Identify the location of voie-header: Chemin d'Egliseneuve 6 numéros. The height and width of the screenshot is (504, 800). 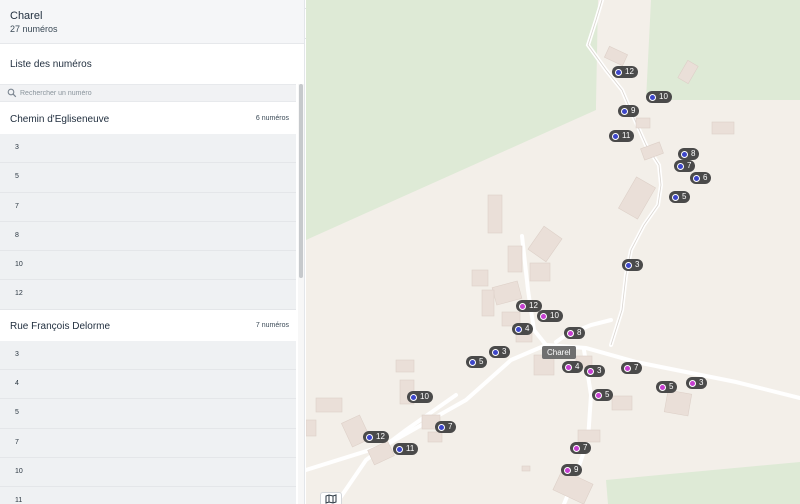
(148, 118).